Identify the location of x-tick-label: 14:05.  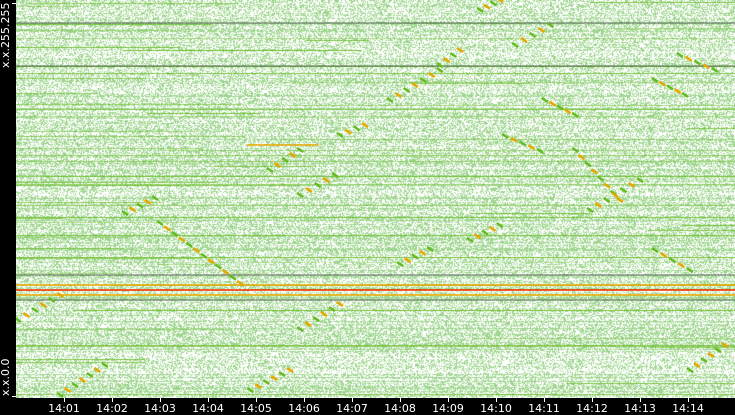
(256, 408).